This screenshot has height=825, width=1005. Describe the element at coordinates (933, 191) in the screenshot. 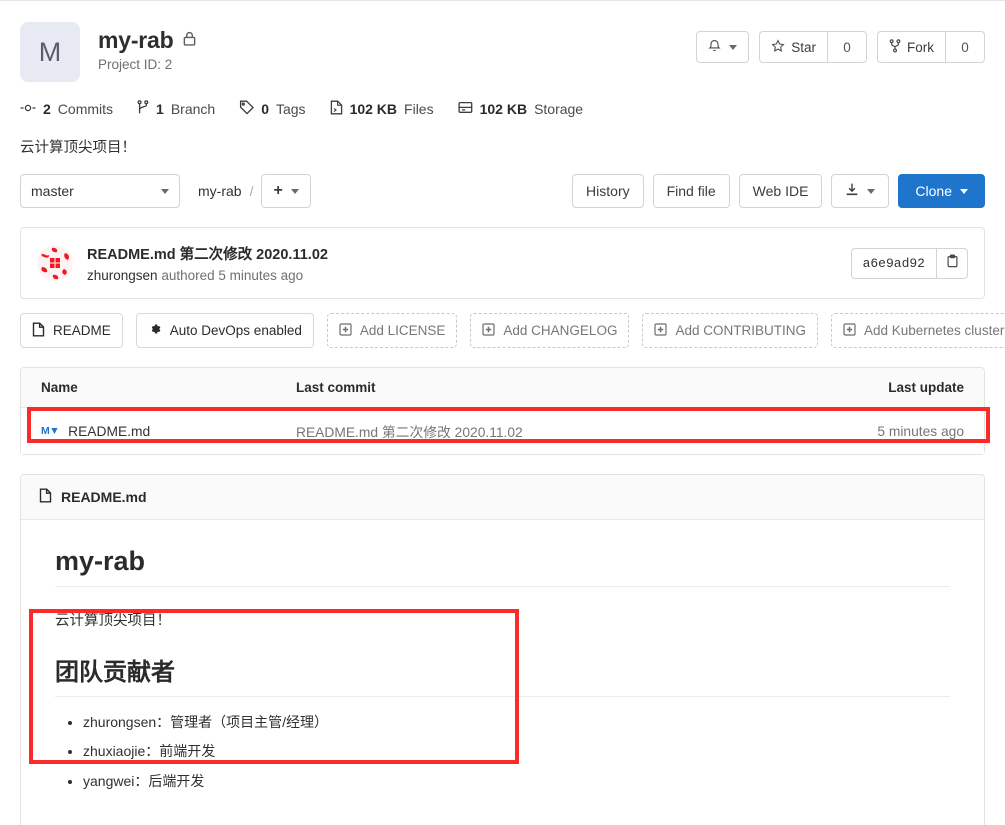

I see `clone-label: Clone` at that location.